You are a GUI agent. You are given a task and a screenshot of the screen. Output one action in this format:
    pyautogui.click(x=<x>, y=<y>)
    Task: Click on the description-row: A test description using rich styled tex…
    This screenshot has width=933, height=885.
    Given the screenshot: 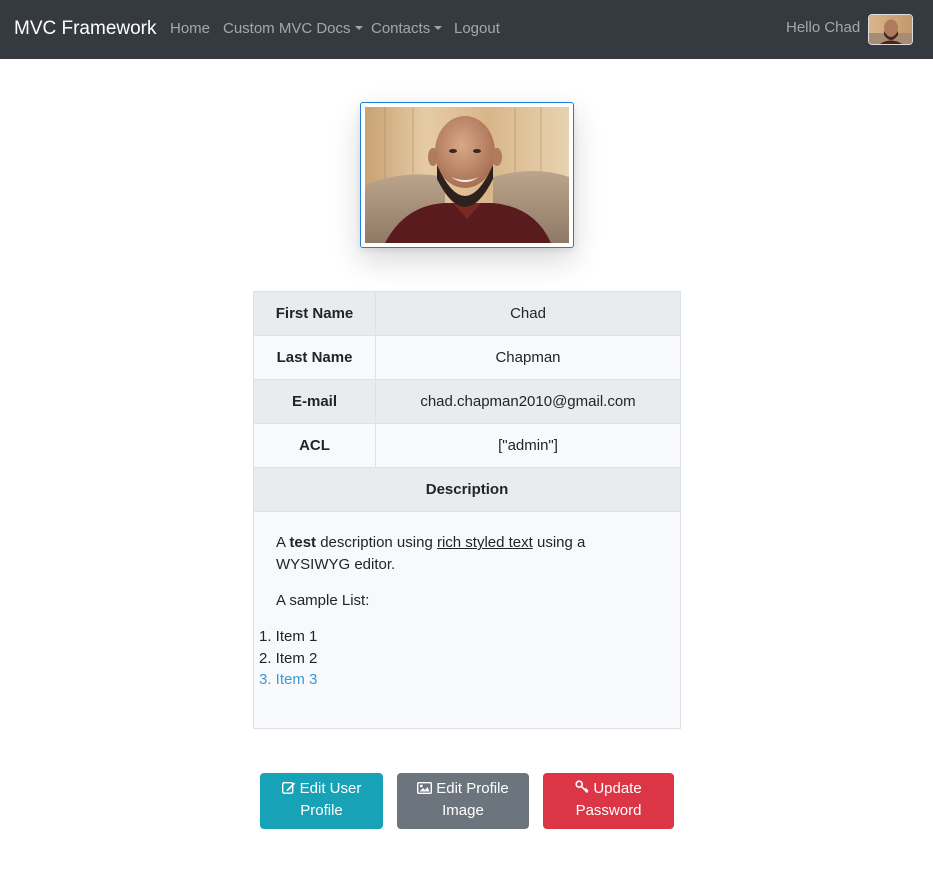 What is the action you would take?
    pyautogui.click(x=467, y=620)
    